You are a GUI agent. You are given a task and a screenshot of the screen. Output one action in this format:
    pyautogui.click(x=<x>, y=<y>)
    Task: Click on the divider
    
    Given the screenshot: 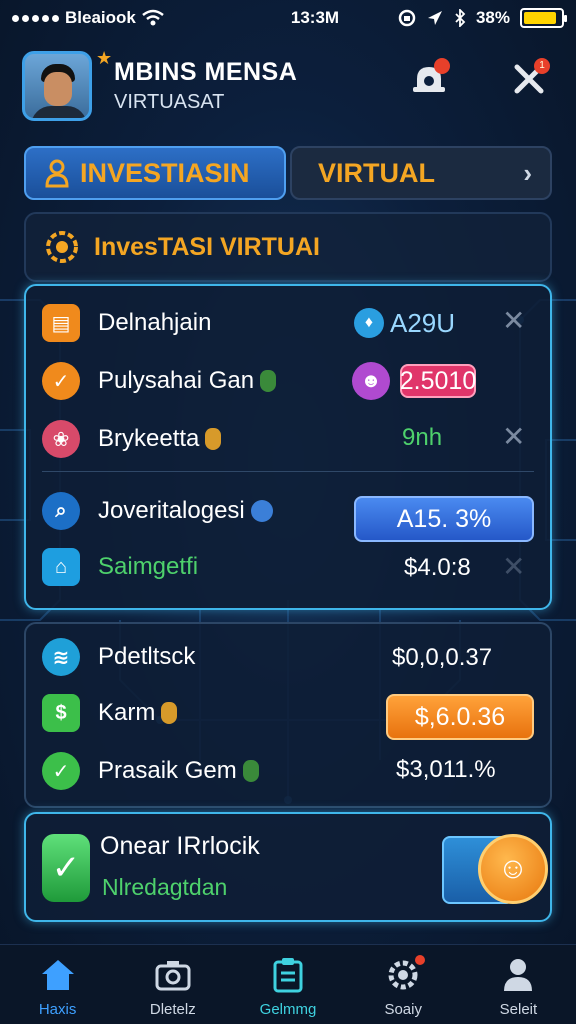 What is the action you would take?
    pyautogui.click(x=288, y=471)
    